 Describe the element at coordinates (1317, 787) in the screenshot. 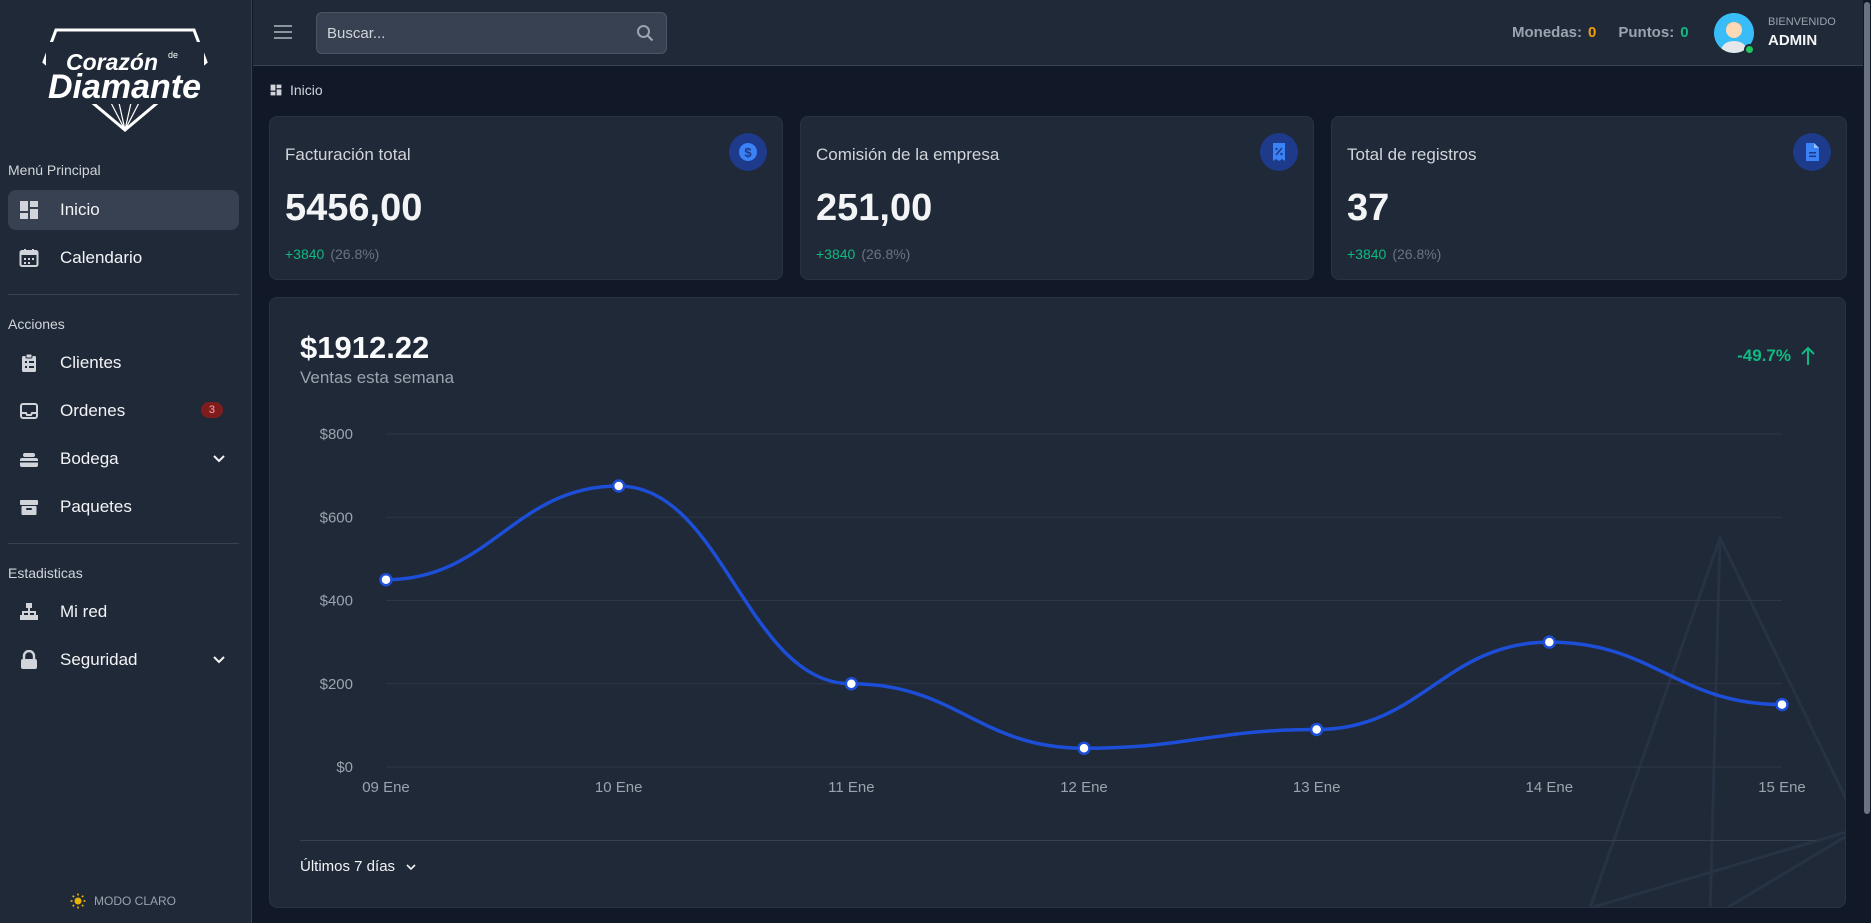

I see `x-tick-label: 13 Ene` at that location.